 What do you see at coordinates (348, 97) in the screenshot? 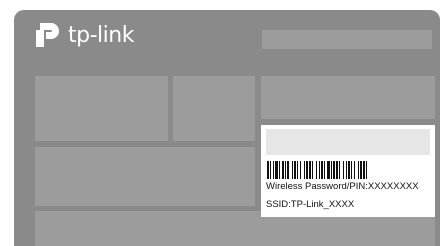
I see `panel-right-top` at bounding box center [348, 97].